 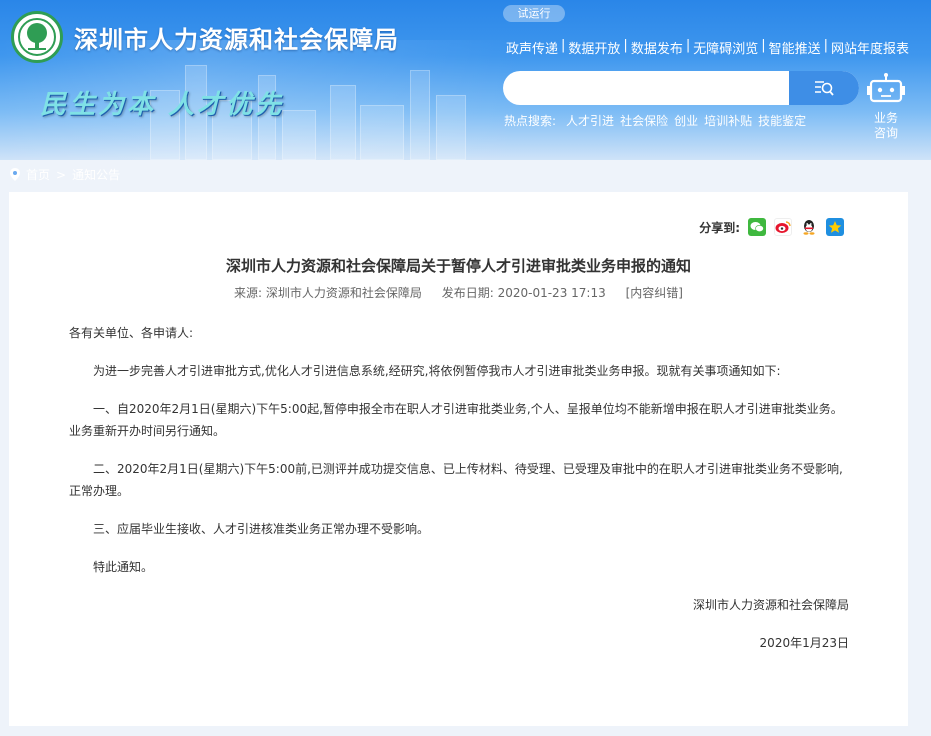 What do you see at coordinates (38, 174) in the screenshot?
I see `breadcrumb-home: 首页` at bounding box center [38, 174].